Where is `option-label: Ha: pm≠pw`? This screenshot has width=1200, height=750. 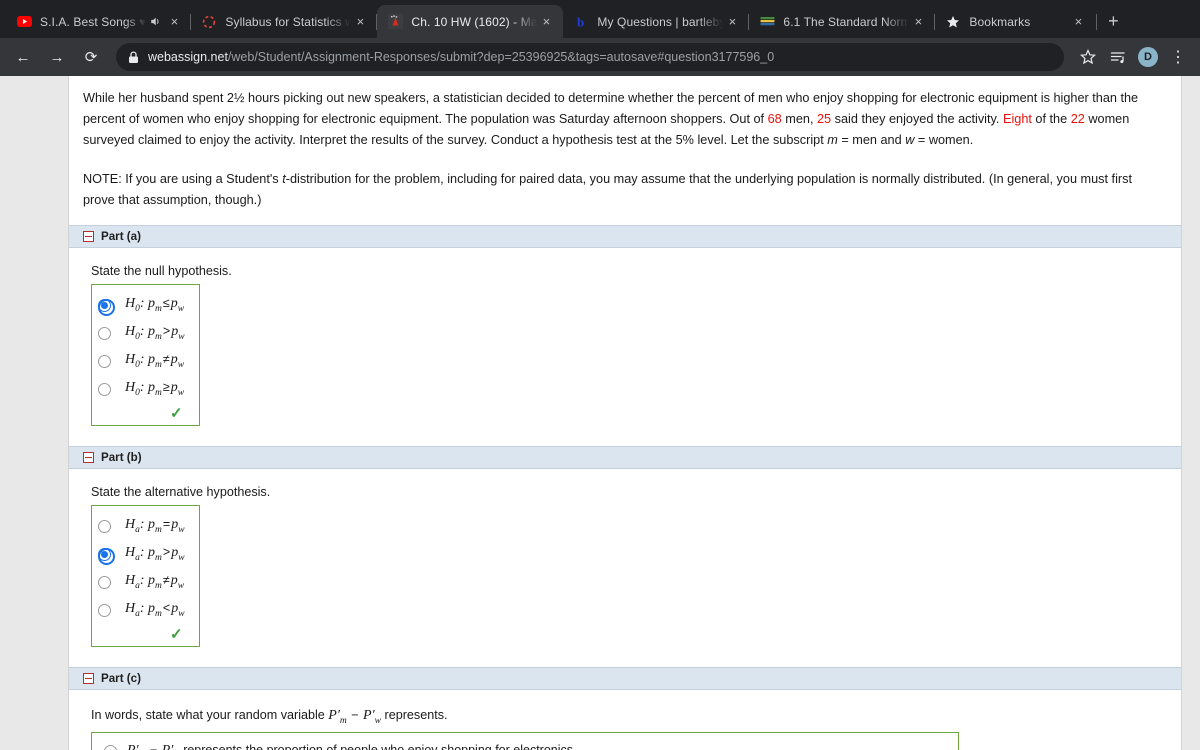 option-label: Ha: pm≠pw is located at coordinates (155, 582).